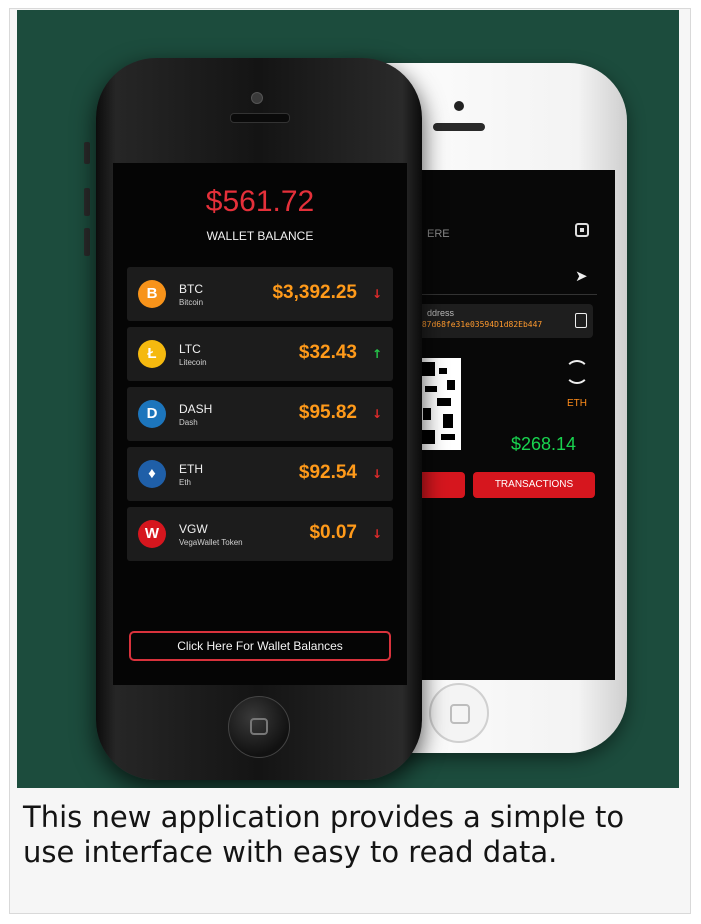  Describe the element at coordinates (211, 542) in the screenshot. I see `coin-name: VegaWallet Token` at that location.